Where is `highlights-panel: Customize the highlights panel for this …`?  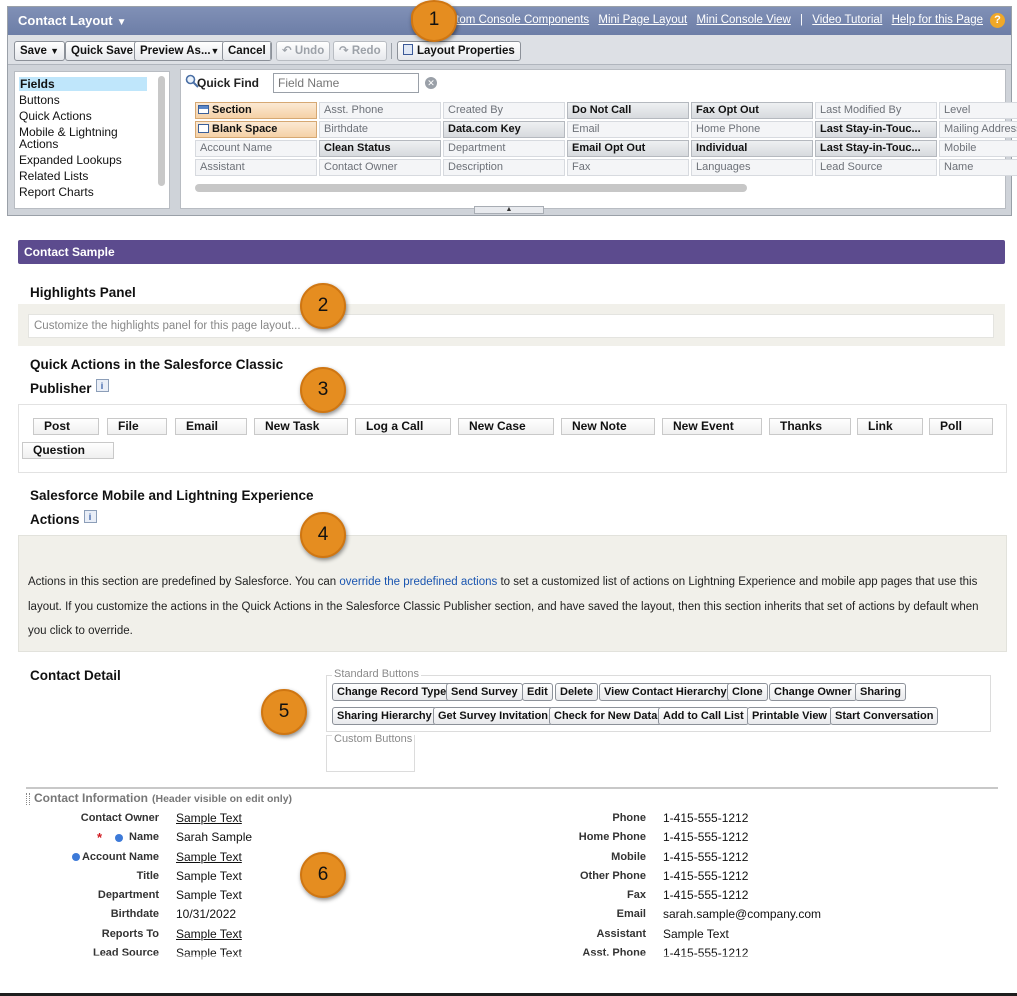 highlights-panel: Customize the highlights panel for this … is located at coordinates (511, 325).